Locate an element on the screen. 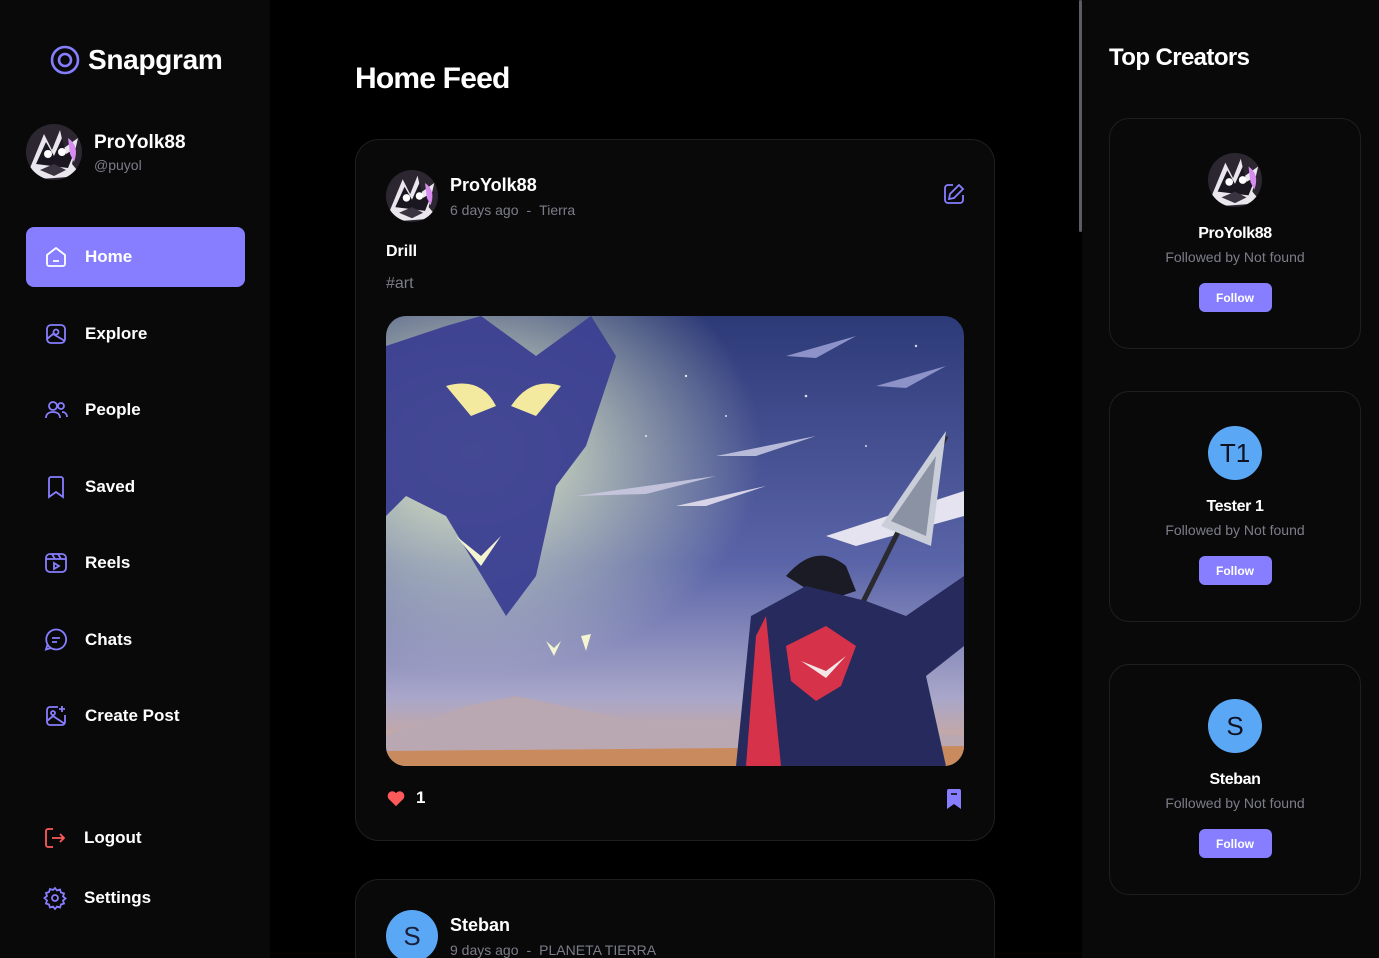 Image resolution: width=1379 pixels, height=958 pixels. gallery-icon is located at coordinates (56, 334).